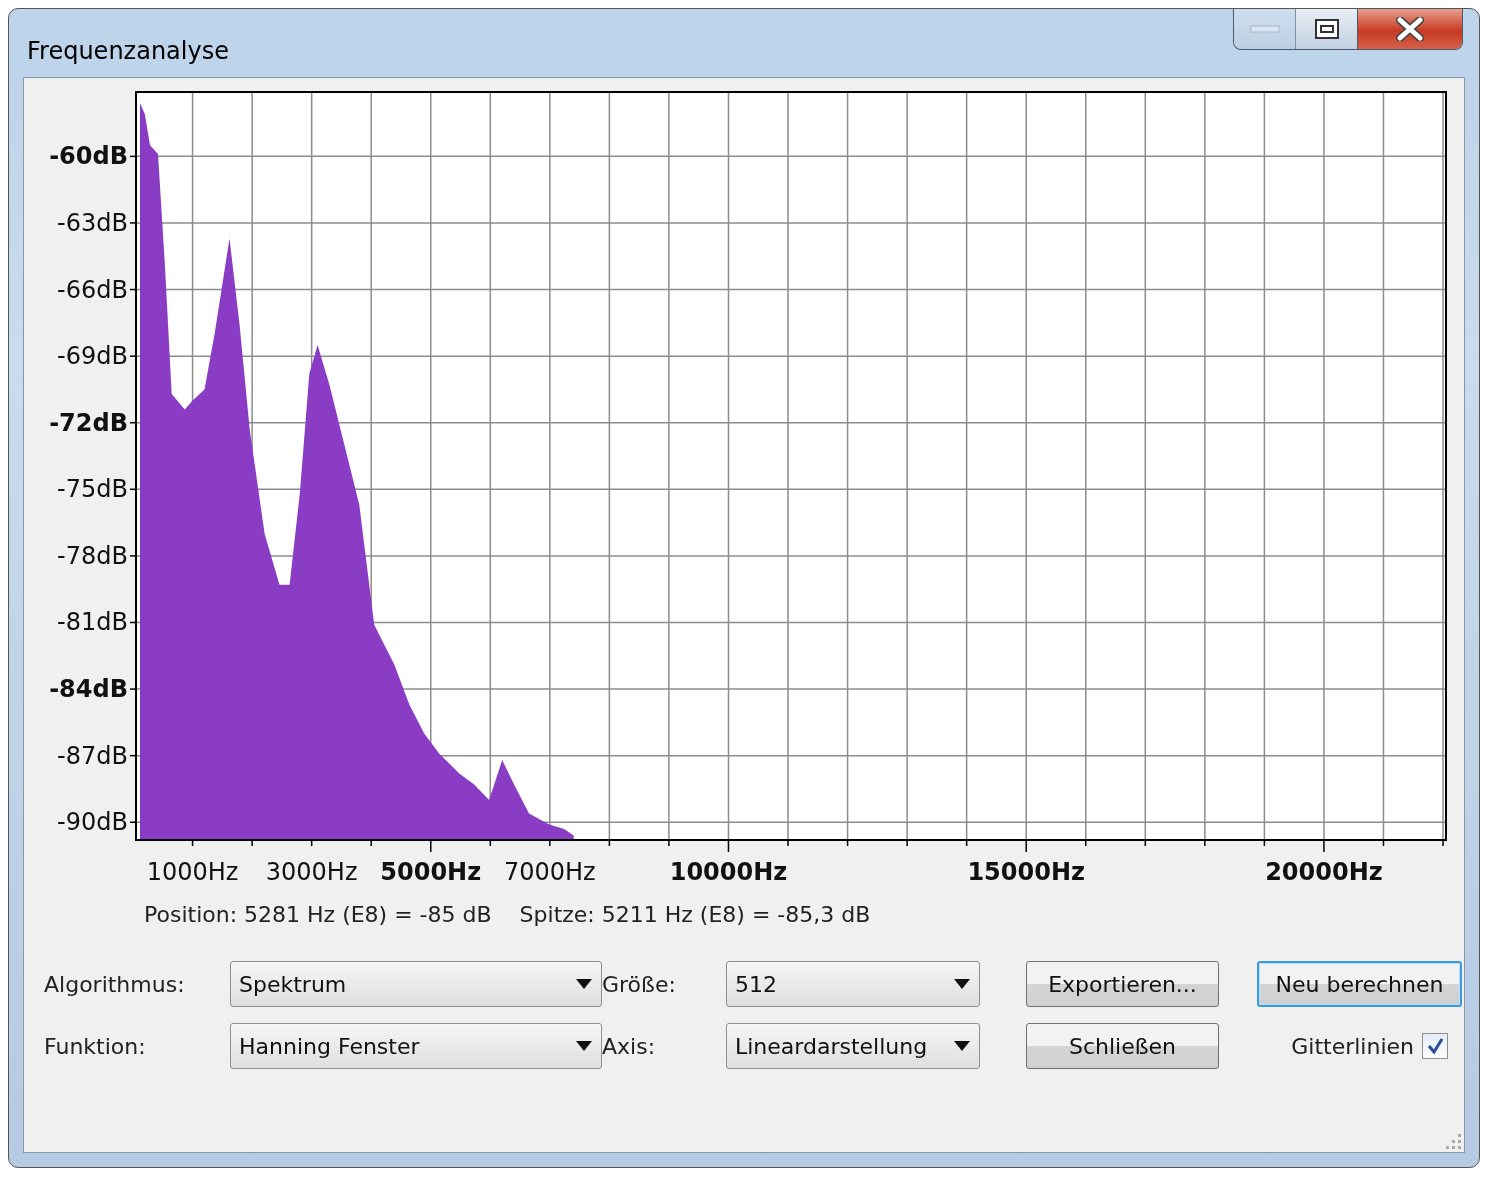  What do you see at coordinates (1359, 984) in the screenshot?
I see `dialog-button: Neu berechnen` at bounding box center [1359, 984].